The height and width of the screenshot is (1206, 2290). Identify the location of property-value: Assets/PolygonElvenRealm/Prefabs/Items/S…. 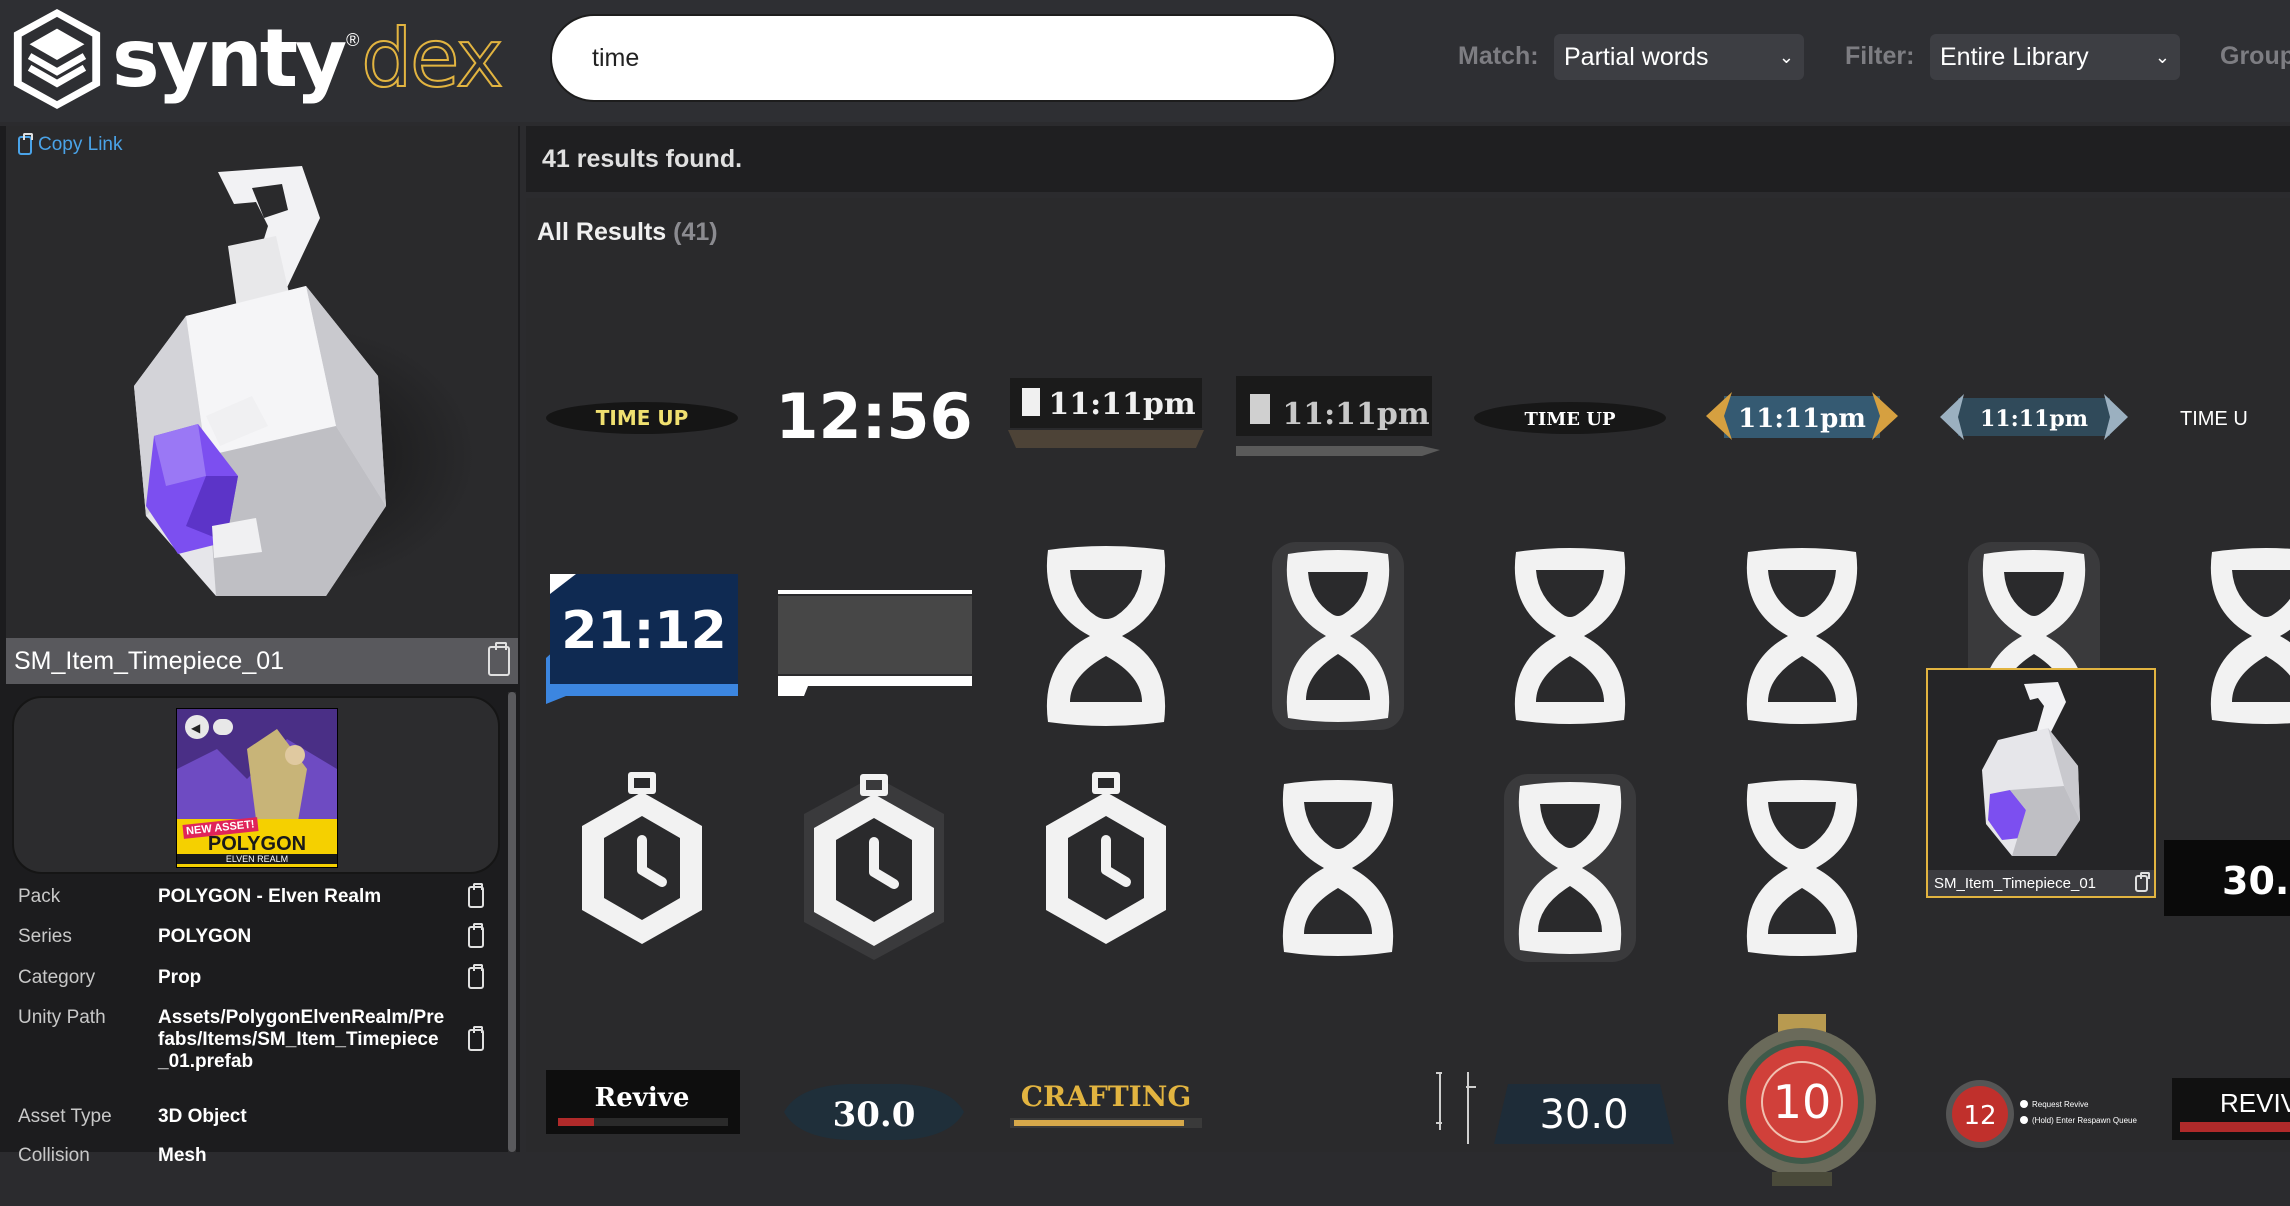
(301, 1039).